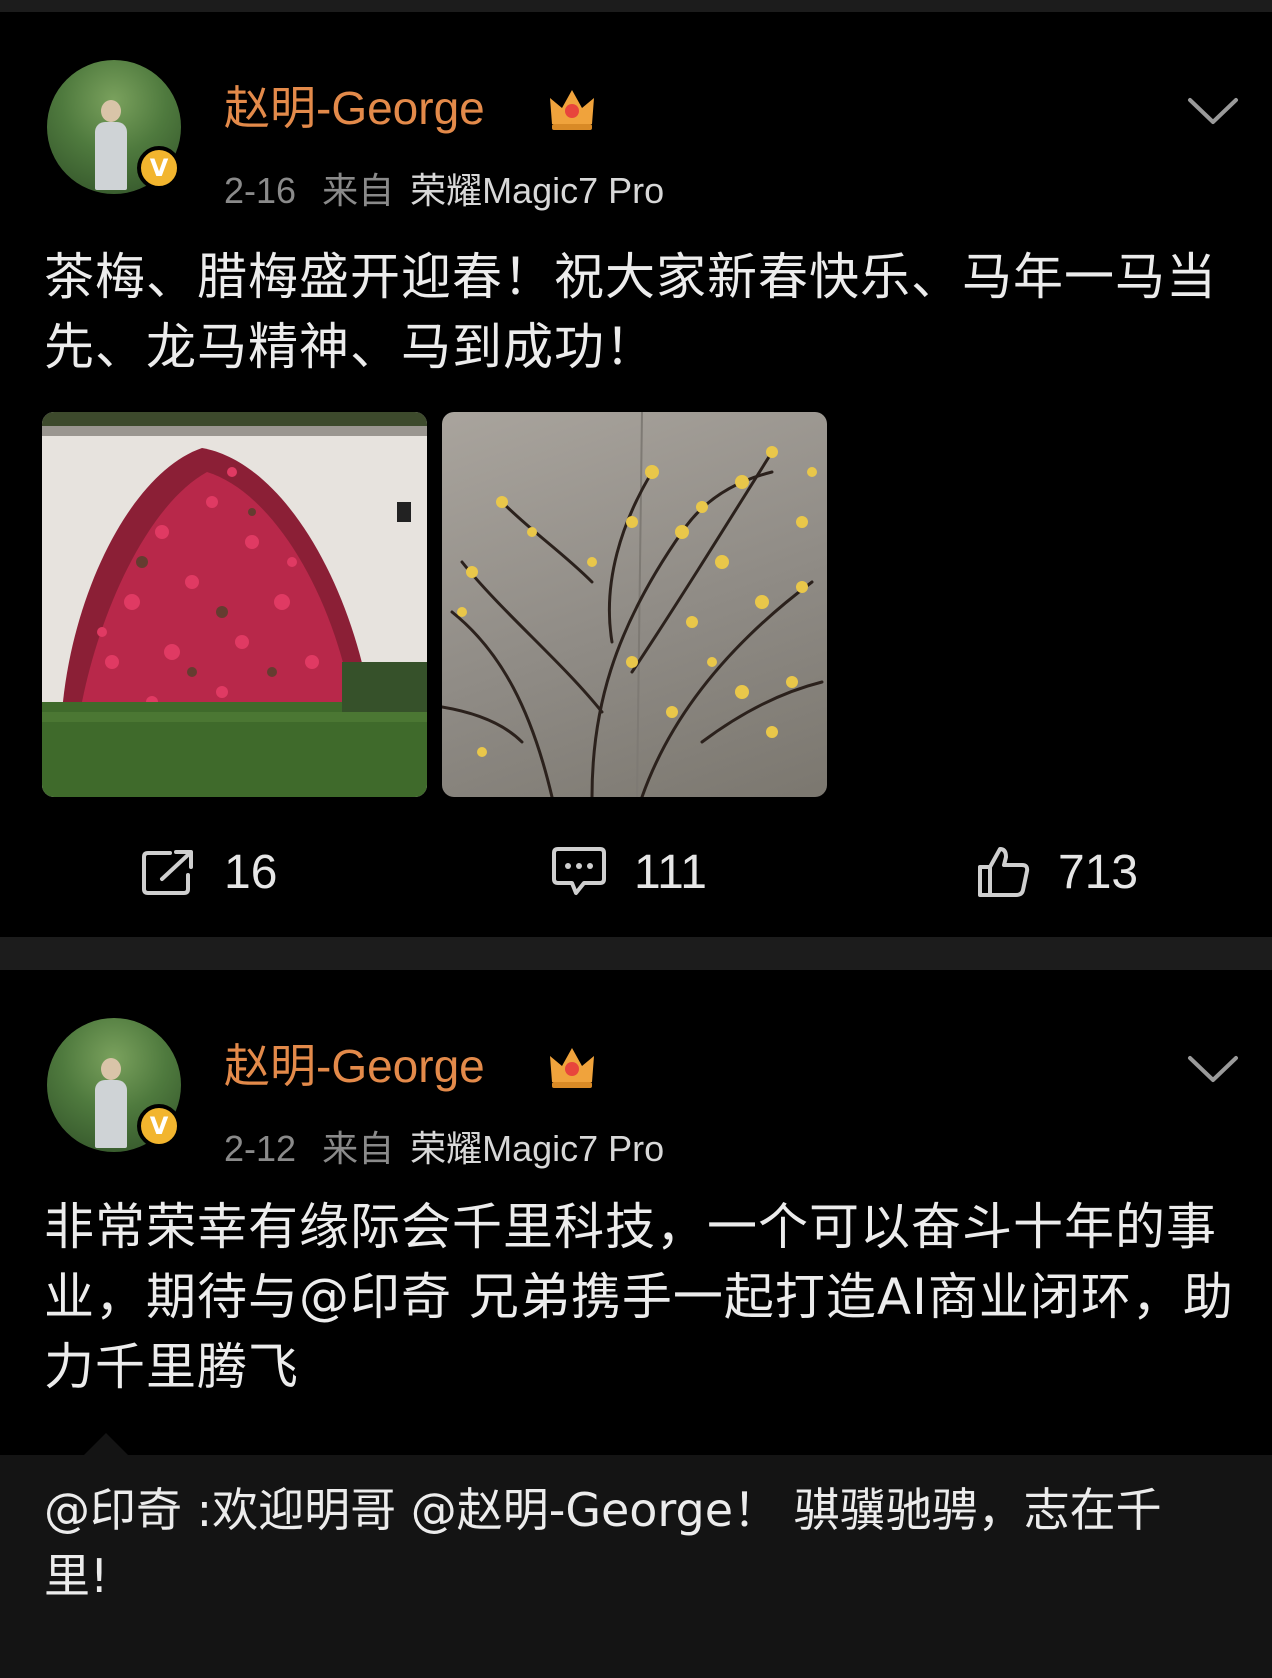 This screenshot has width=1272, height=1678. I want to click on comment-count: 111, so click(670, 872).